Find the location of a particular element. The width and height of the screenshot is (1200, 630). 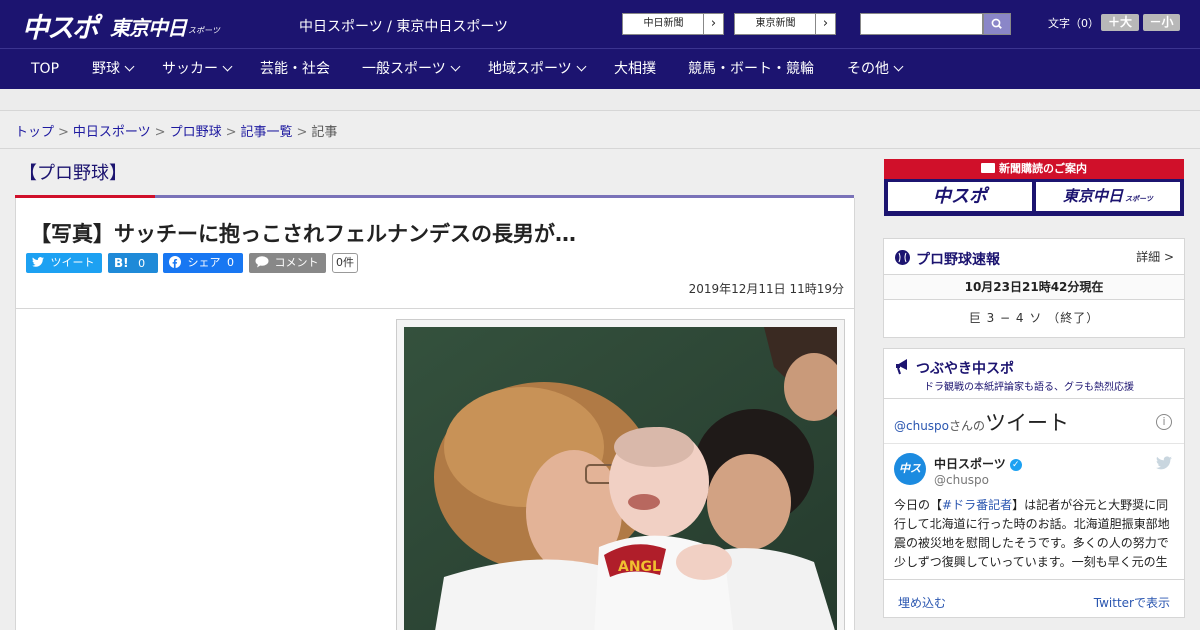

timeline-handle-suffix: さんの is located at coordinates (967, 426).